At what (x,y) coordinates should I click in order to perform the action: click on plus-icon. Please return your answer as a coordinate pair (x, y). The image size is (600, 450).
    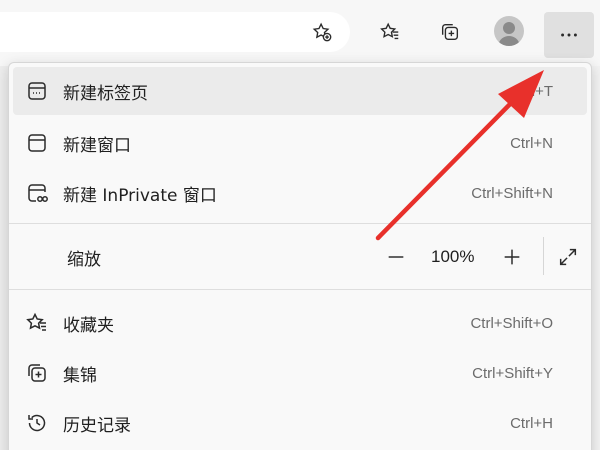
    Looking at the image, I should click on (512, 257).